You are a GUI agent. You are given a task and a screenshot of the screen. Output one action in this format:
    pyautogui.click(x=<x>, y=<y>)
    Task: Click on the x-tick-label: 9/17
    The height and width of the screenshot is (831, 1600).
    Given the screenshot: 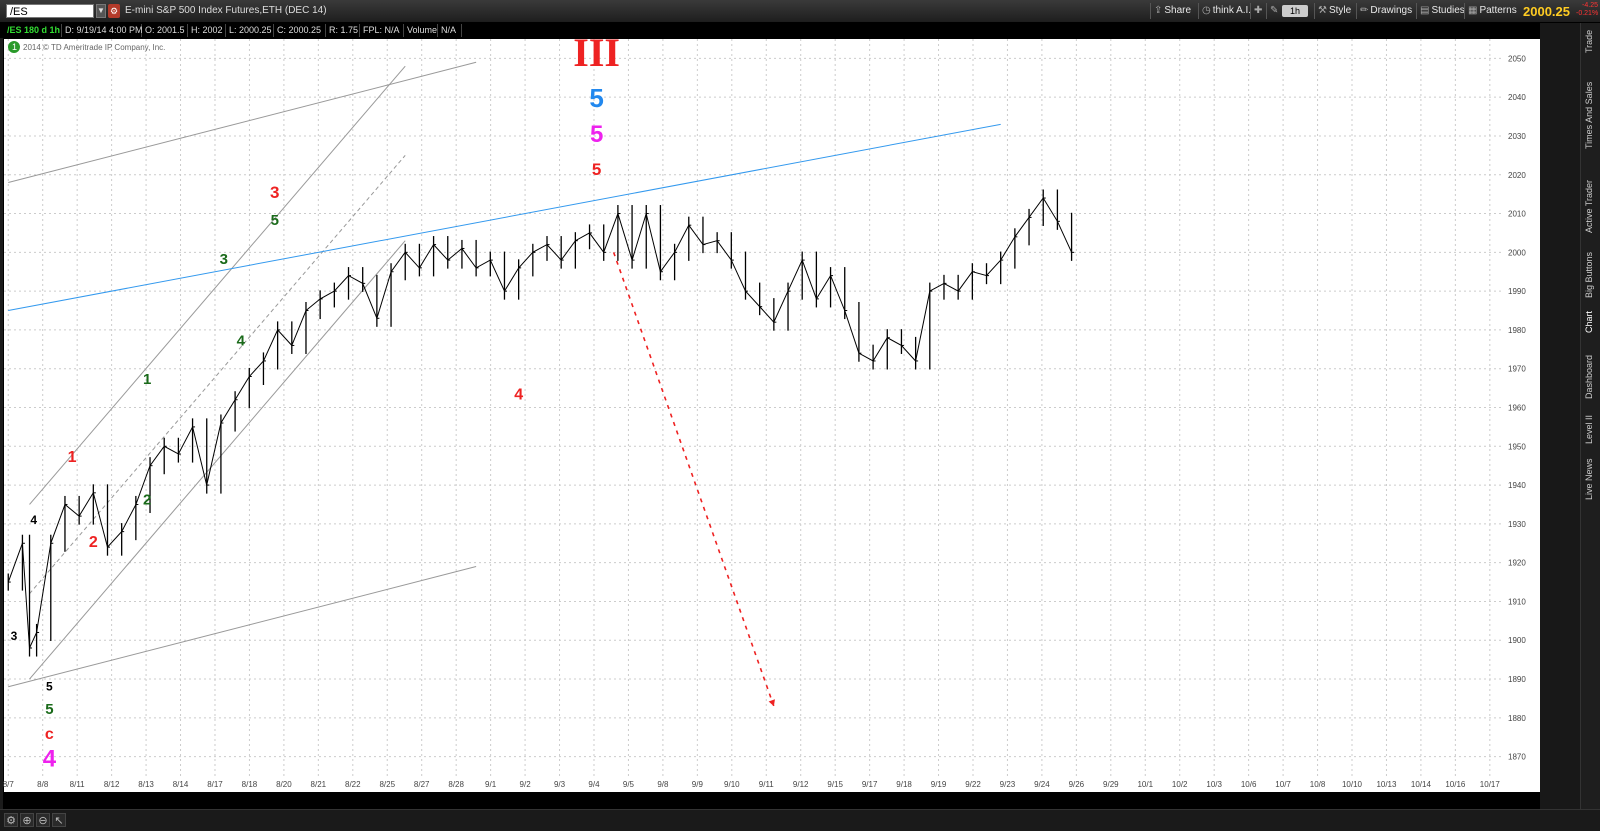 What is the action you would take?
    pyautogui.click(x=870, y=784)
    